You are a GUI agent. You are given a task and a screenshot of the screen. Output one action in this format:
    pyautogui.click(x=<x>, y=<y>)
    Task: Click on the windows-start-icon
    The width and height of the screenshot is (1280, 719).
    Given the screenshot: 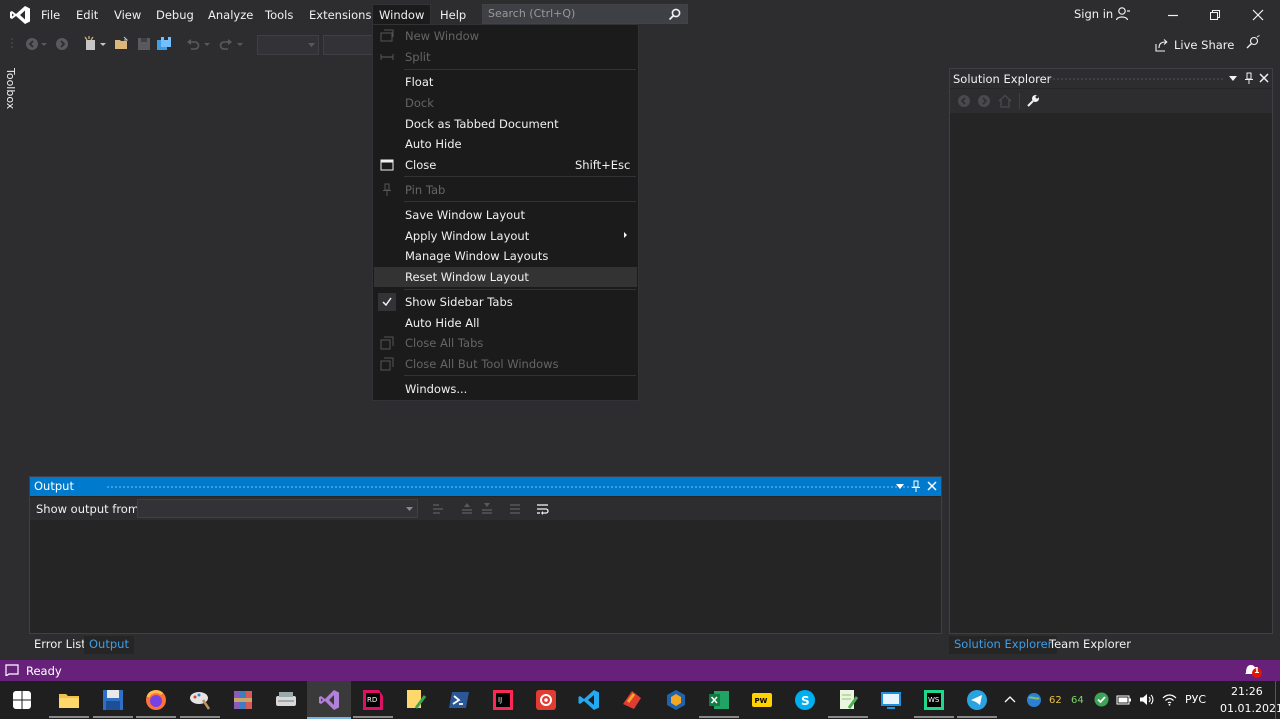 What is the action you would take?
    pyautogui.click(x=22, y=700)
    